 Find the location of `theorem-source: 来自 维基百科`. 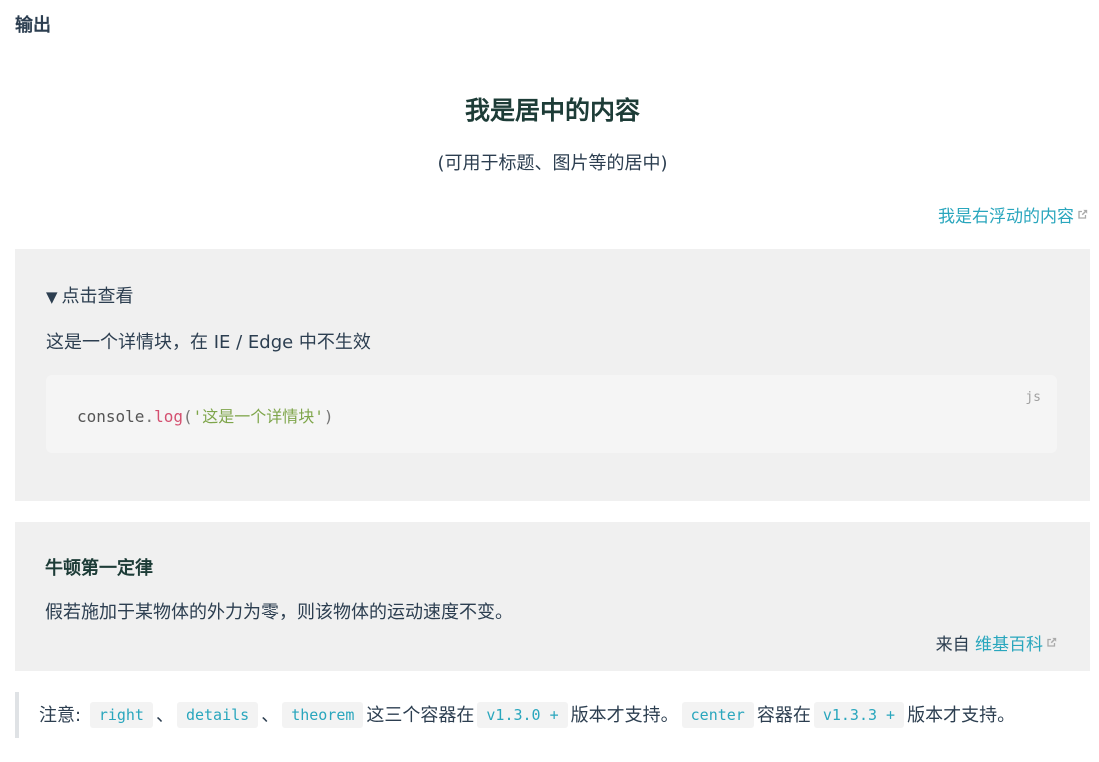

theorem-source: 来自 维基百科 is located at coordinates (997, 642).